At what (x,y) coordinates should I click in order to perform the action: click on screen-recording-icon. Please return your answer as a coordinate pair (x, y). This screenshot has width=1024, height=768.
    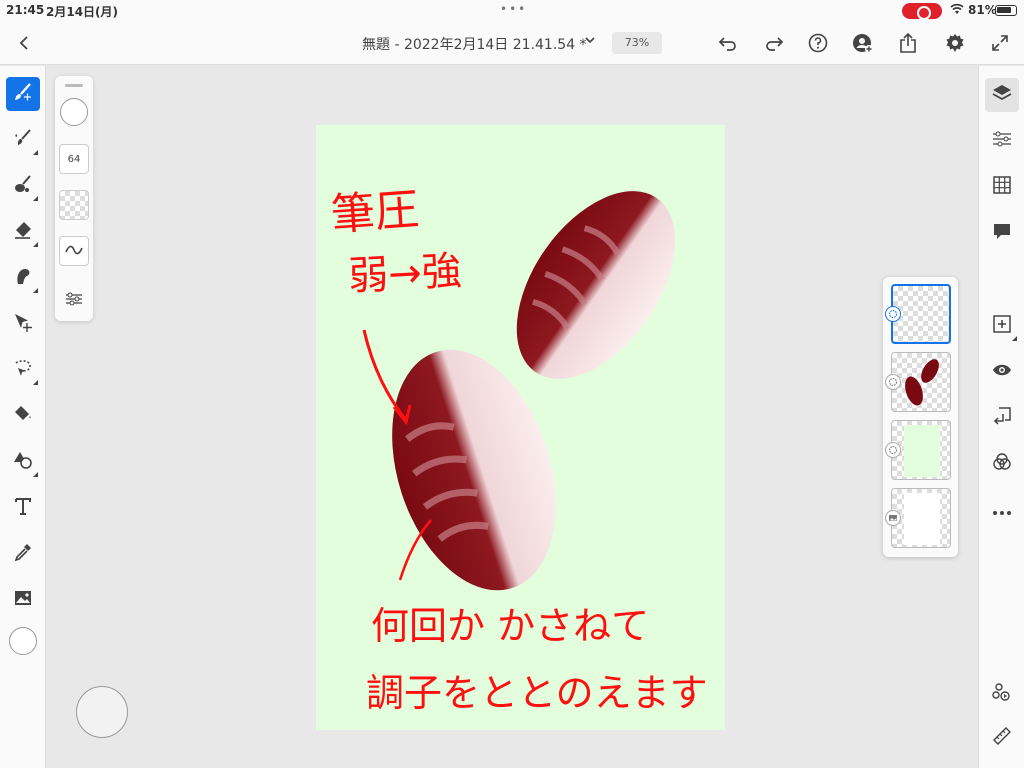
    Looking at the image, I should click on (922, 11).